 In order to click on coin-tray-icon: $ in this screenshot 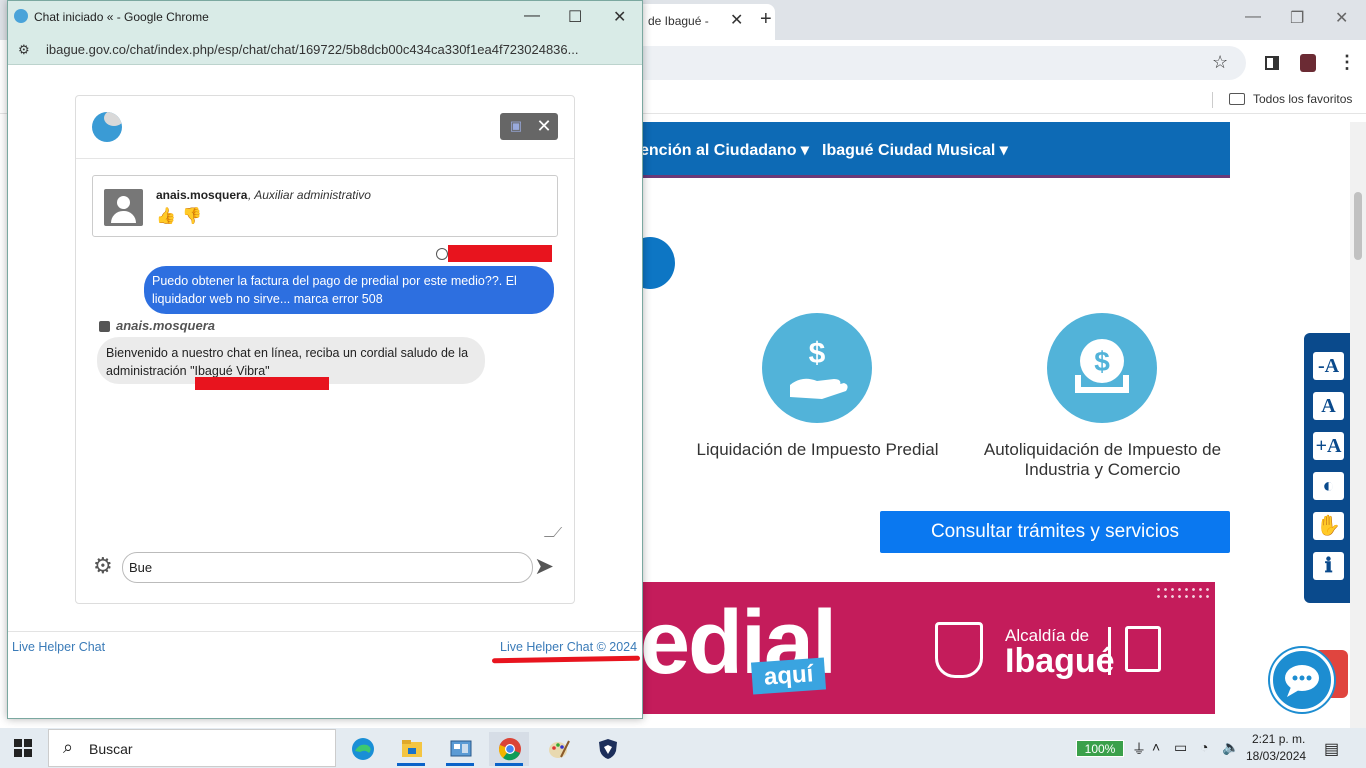, I will do `click(1102, 368)`.